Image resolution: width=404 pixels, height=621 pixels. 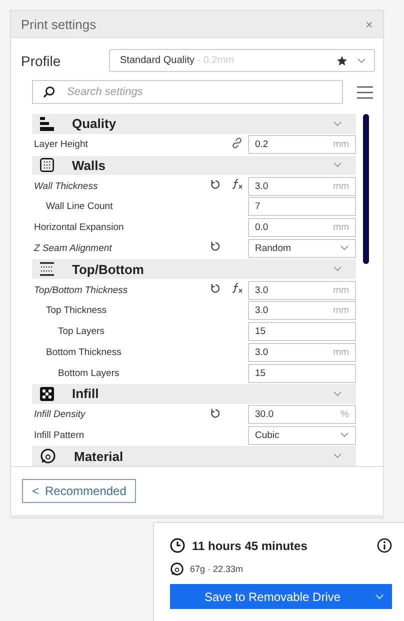 What do you see at coordinates (88, 373) in the screenshot?
I see `setting-label: Bottom Layers` at bounding box center [88, 373].